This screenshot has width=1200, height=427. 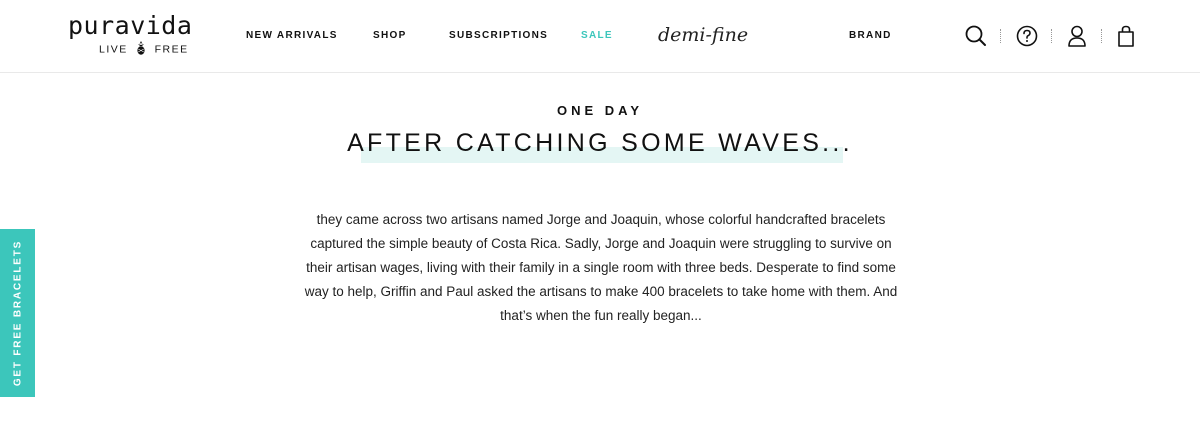 I want to click on puravida-logo: puravida LIVE FREE, so click(x=135, y=35).